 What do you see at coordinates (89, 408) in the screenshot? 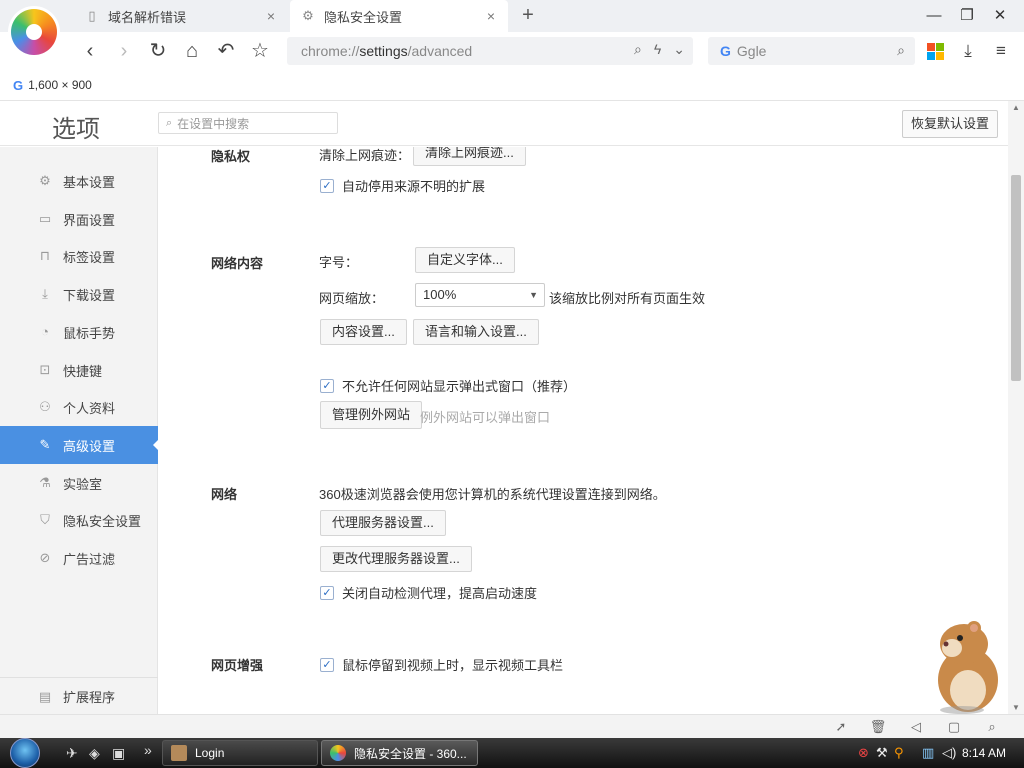
I see `sidebar-item-label: 个人资料` at bounding box center [89, 408].